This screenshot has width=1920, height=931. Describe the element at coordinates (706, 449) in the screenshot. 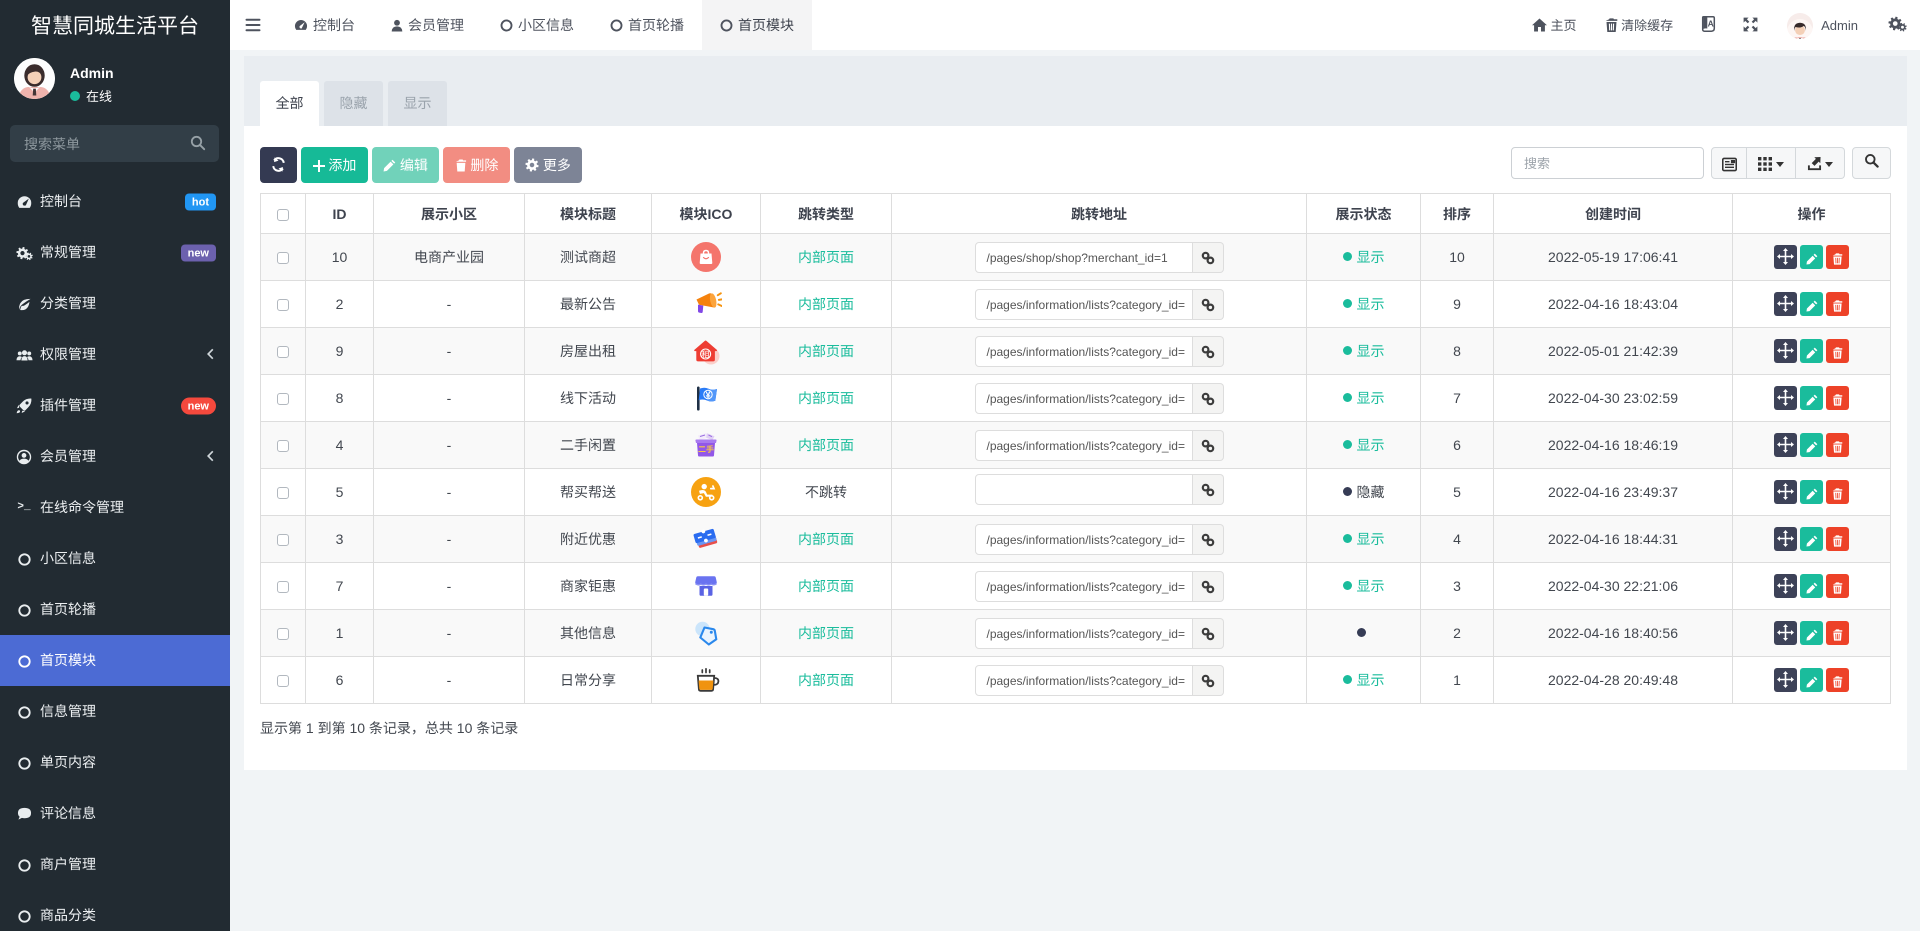

I see `svg-text: 二手` at that location.